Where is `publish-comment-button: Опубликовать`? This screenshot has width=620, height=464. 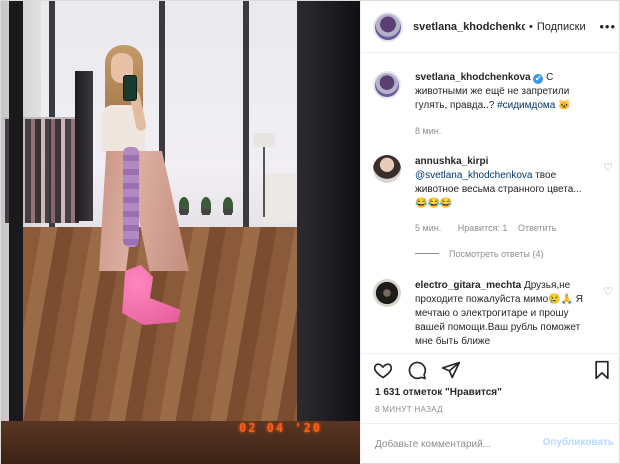 publish-comment-button: Опубликовать is located at coordinates (578, 442).